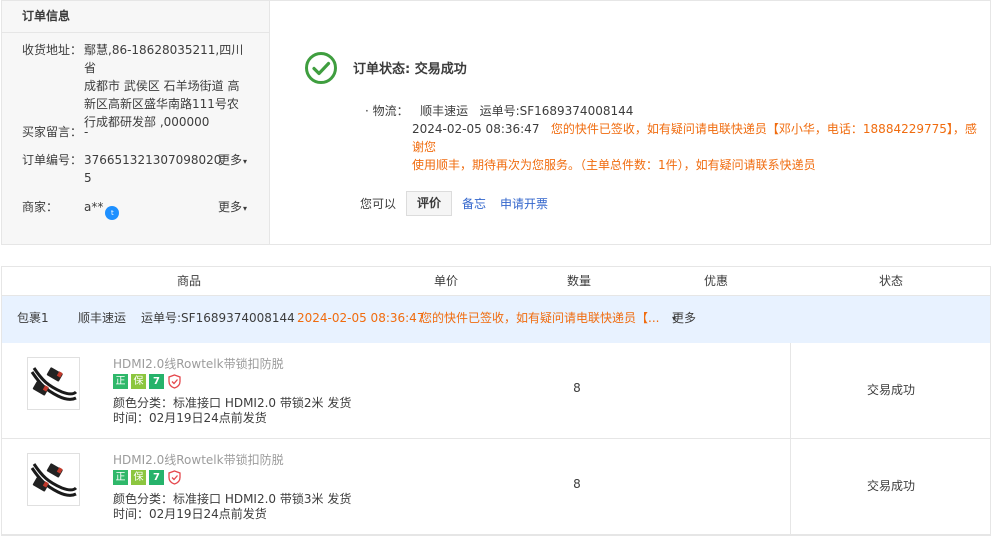 This screenshot has width=992, height=536. What do you see at coordinates (52, 160) in the screenshot?
I see `order-number-label: 订单编号：` at bounding box center [52, 160].